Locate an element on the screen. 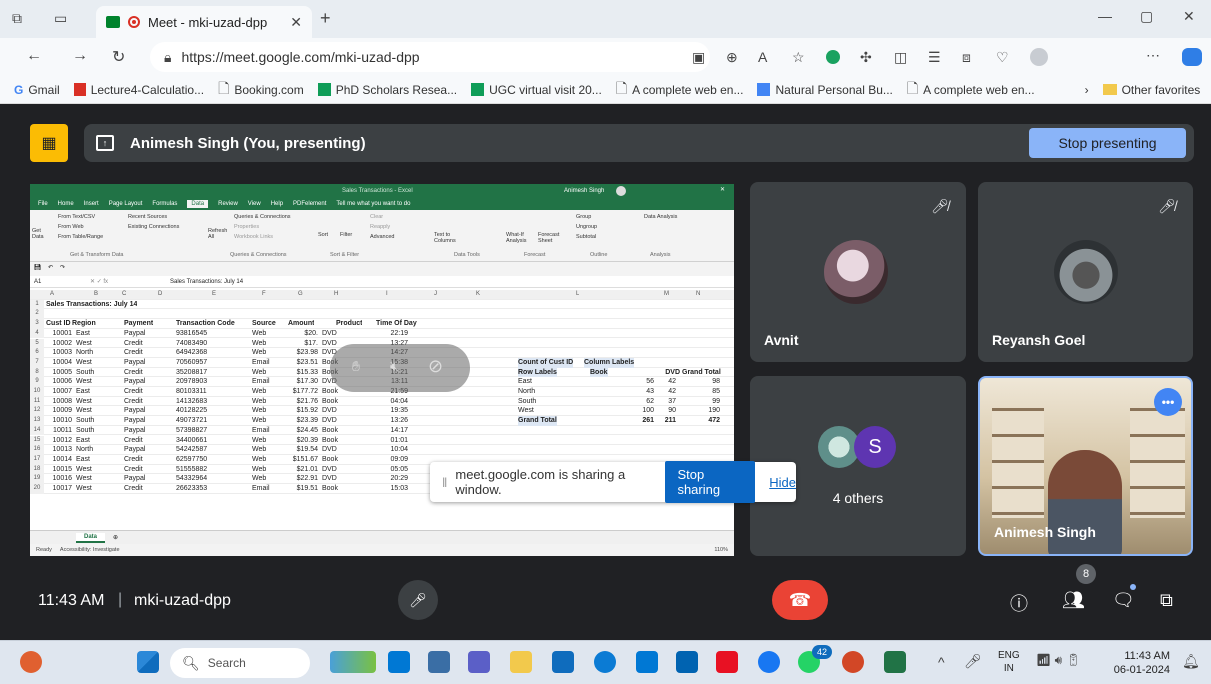 This screenshot has width=1211, height=684. cell: 19:35 is located at coordinates (391, 411).